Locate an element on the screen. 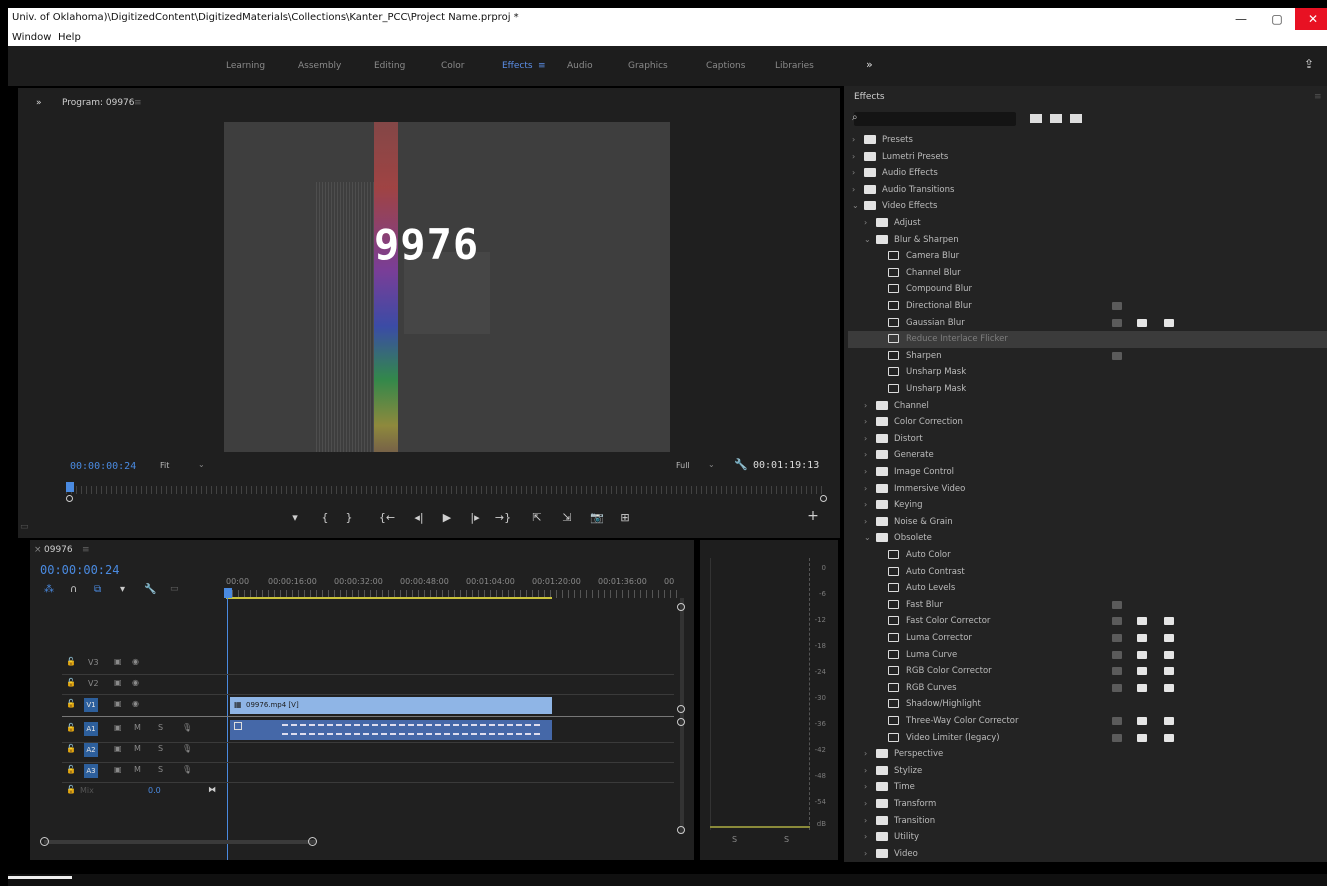 This screenshot has height=886, width=1327. solo-left-button: S is located at coordinates (734, 839).